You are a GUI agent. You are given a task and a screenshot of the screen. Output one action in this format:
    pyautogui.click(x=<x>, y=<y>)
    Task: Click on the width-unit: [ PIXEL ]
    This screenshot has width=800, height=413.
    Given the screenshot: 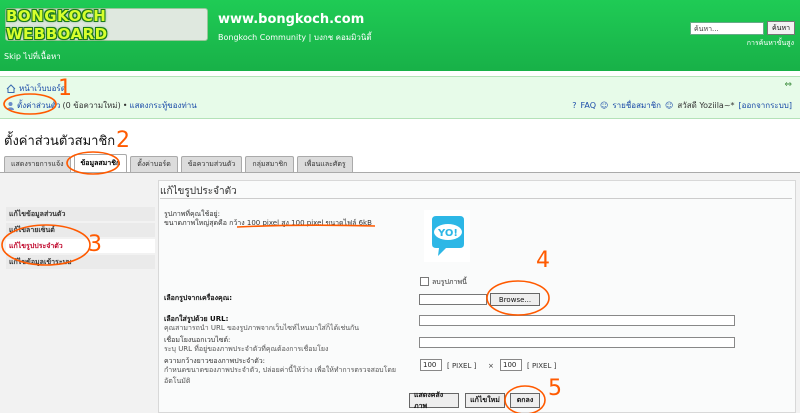 What is the action you would take?
    pyautogui.click(x=462, y=366)
    